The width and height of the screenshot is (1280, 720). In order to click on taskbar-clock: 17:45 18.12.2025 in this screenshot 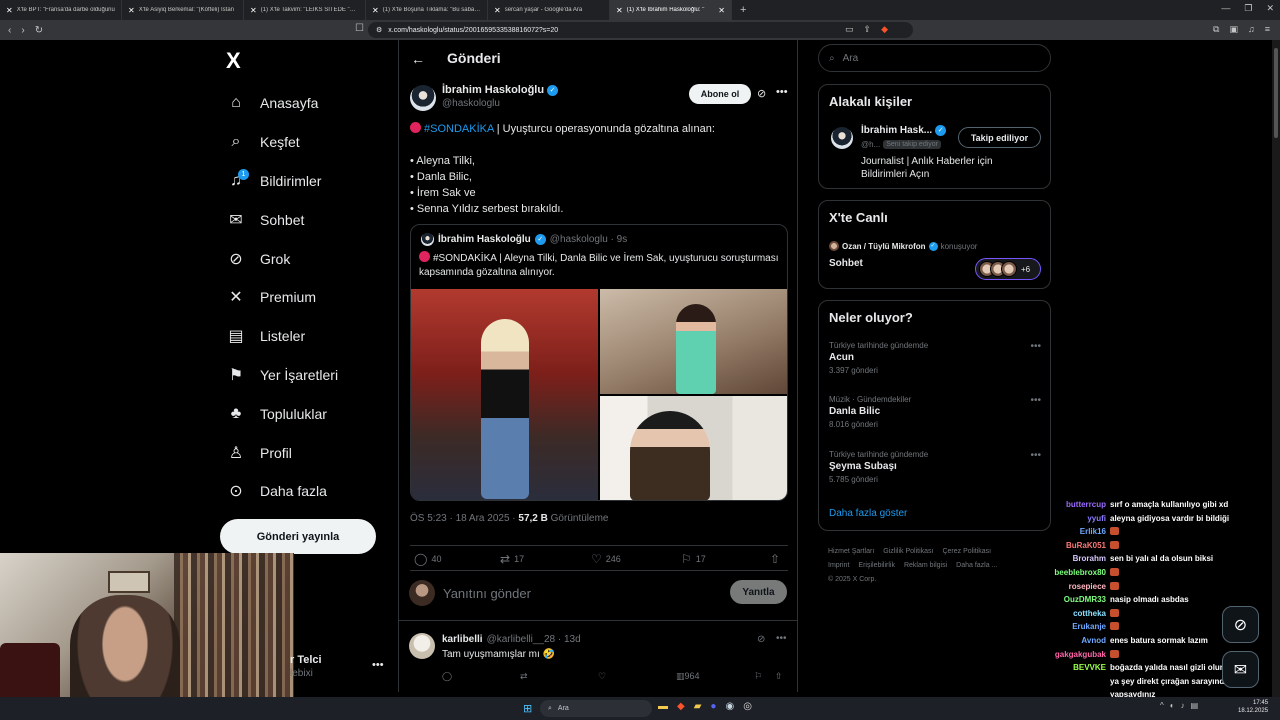, I will do `click(1253, 707)`.